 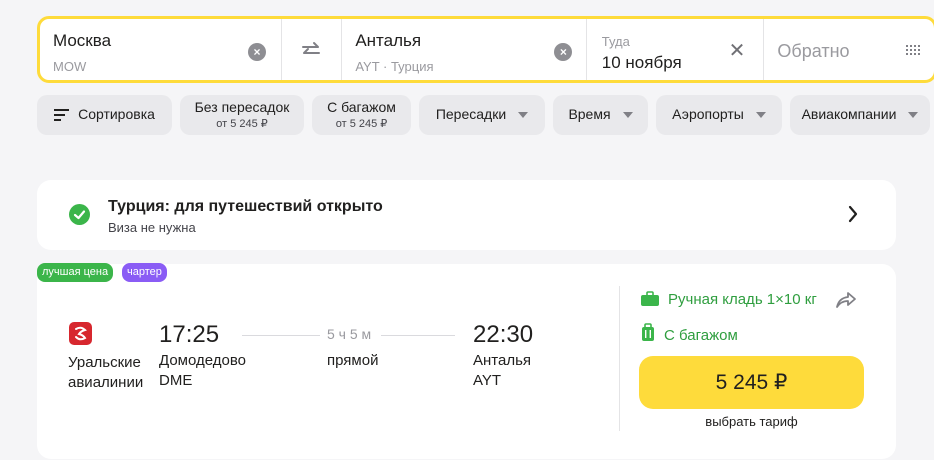 I want to click on airports-filter: Аэропорты, so click(x=719, y=115).